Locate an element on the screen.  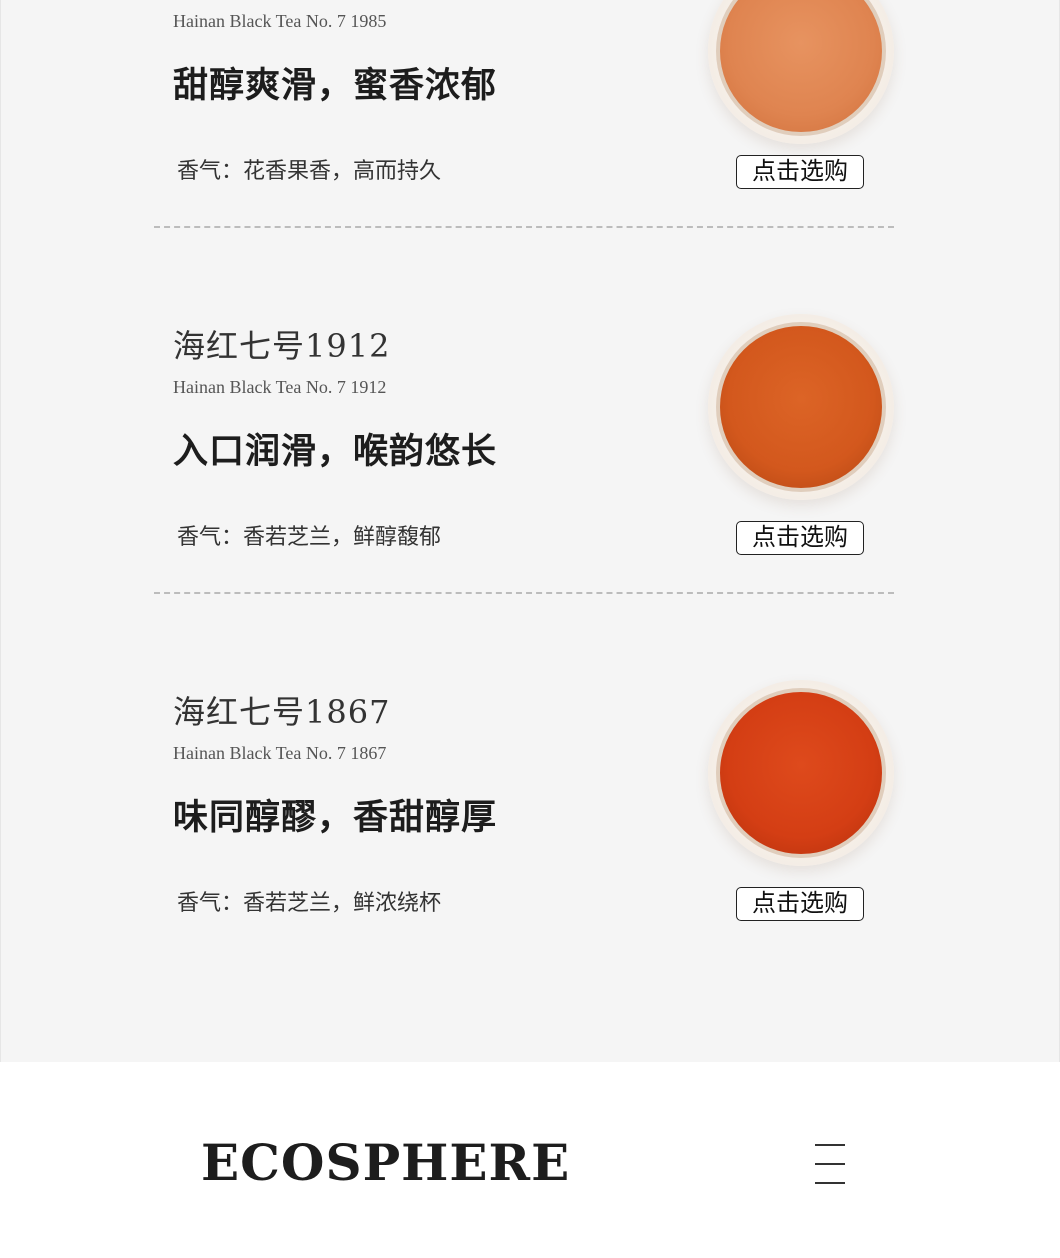
menu-button is located at coordinates (830, 1164).